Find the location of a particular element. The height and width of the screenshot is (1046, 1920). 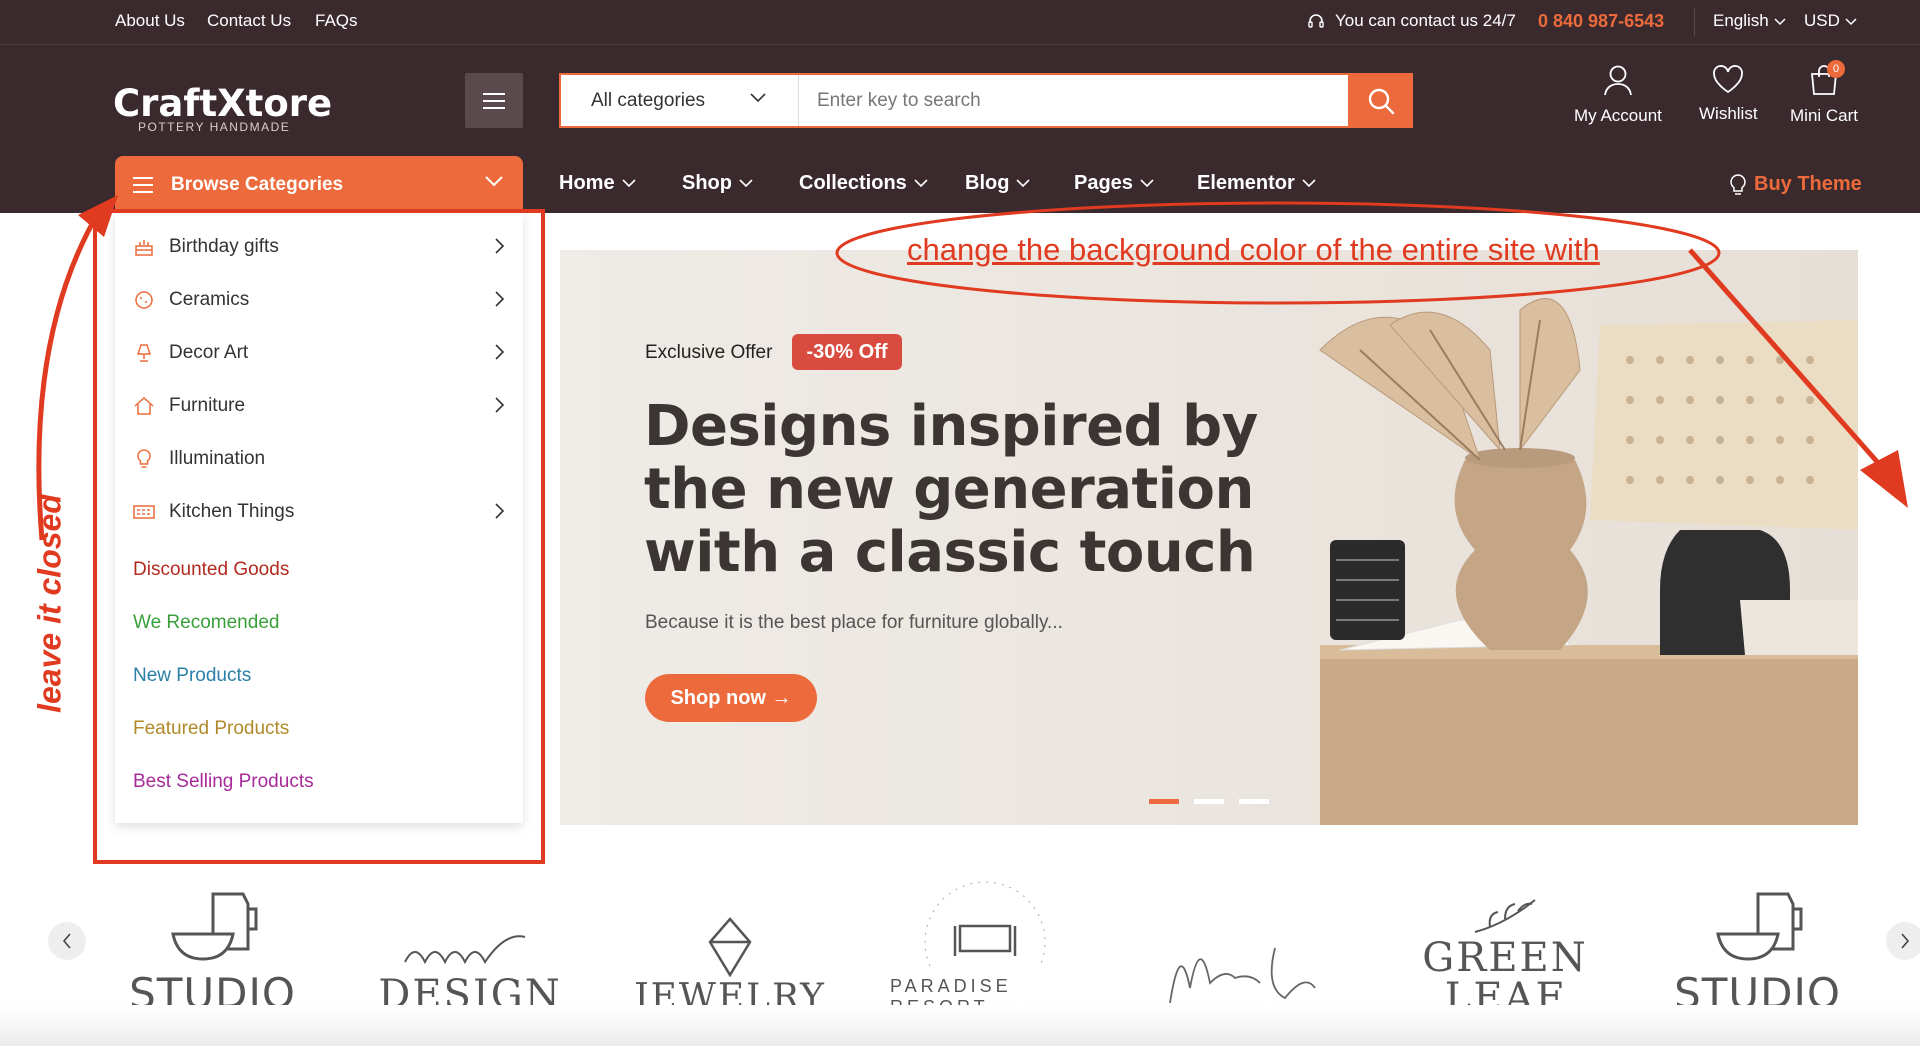

brand-logo-paradise-resort: PARADISE RESORT is located at coordinates (985, 943).